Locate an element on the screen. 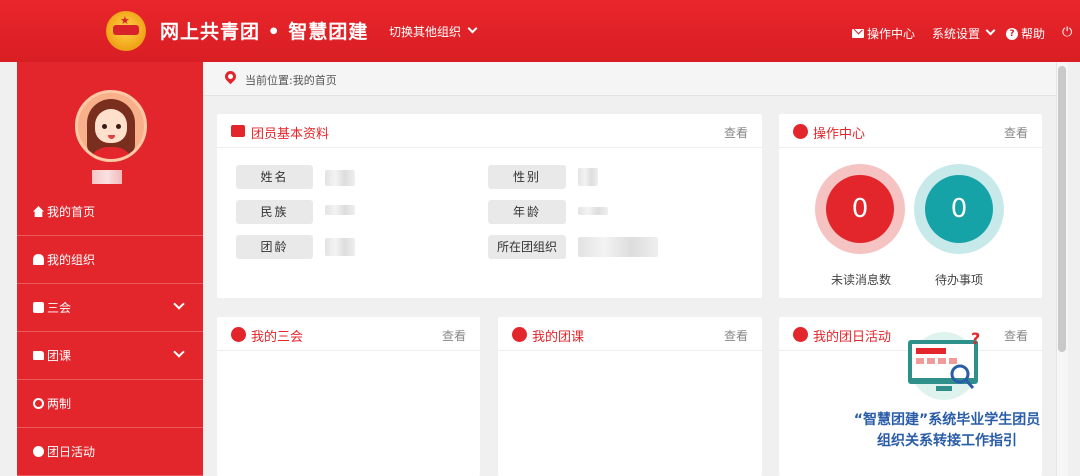 The width and height of the screenshot is (1080, 476). folder-icon is located at coordinates (38, 355).